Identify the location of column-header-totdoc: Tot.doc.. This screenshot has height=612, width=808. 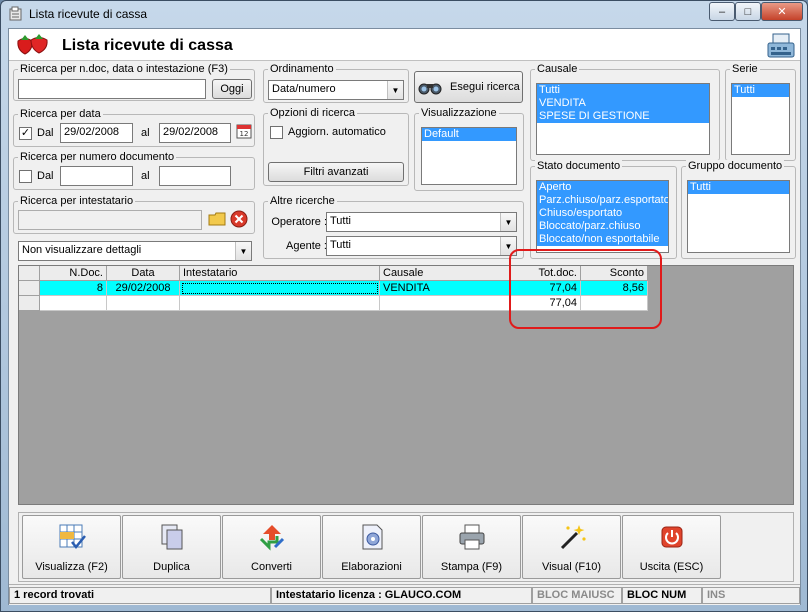
(546, 273).